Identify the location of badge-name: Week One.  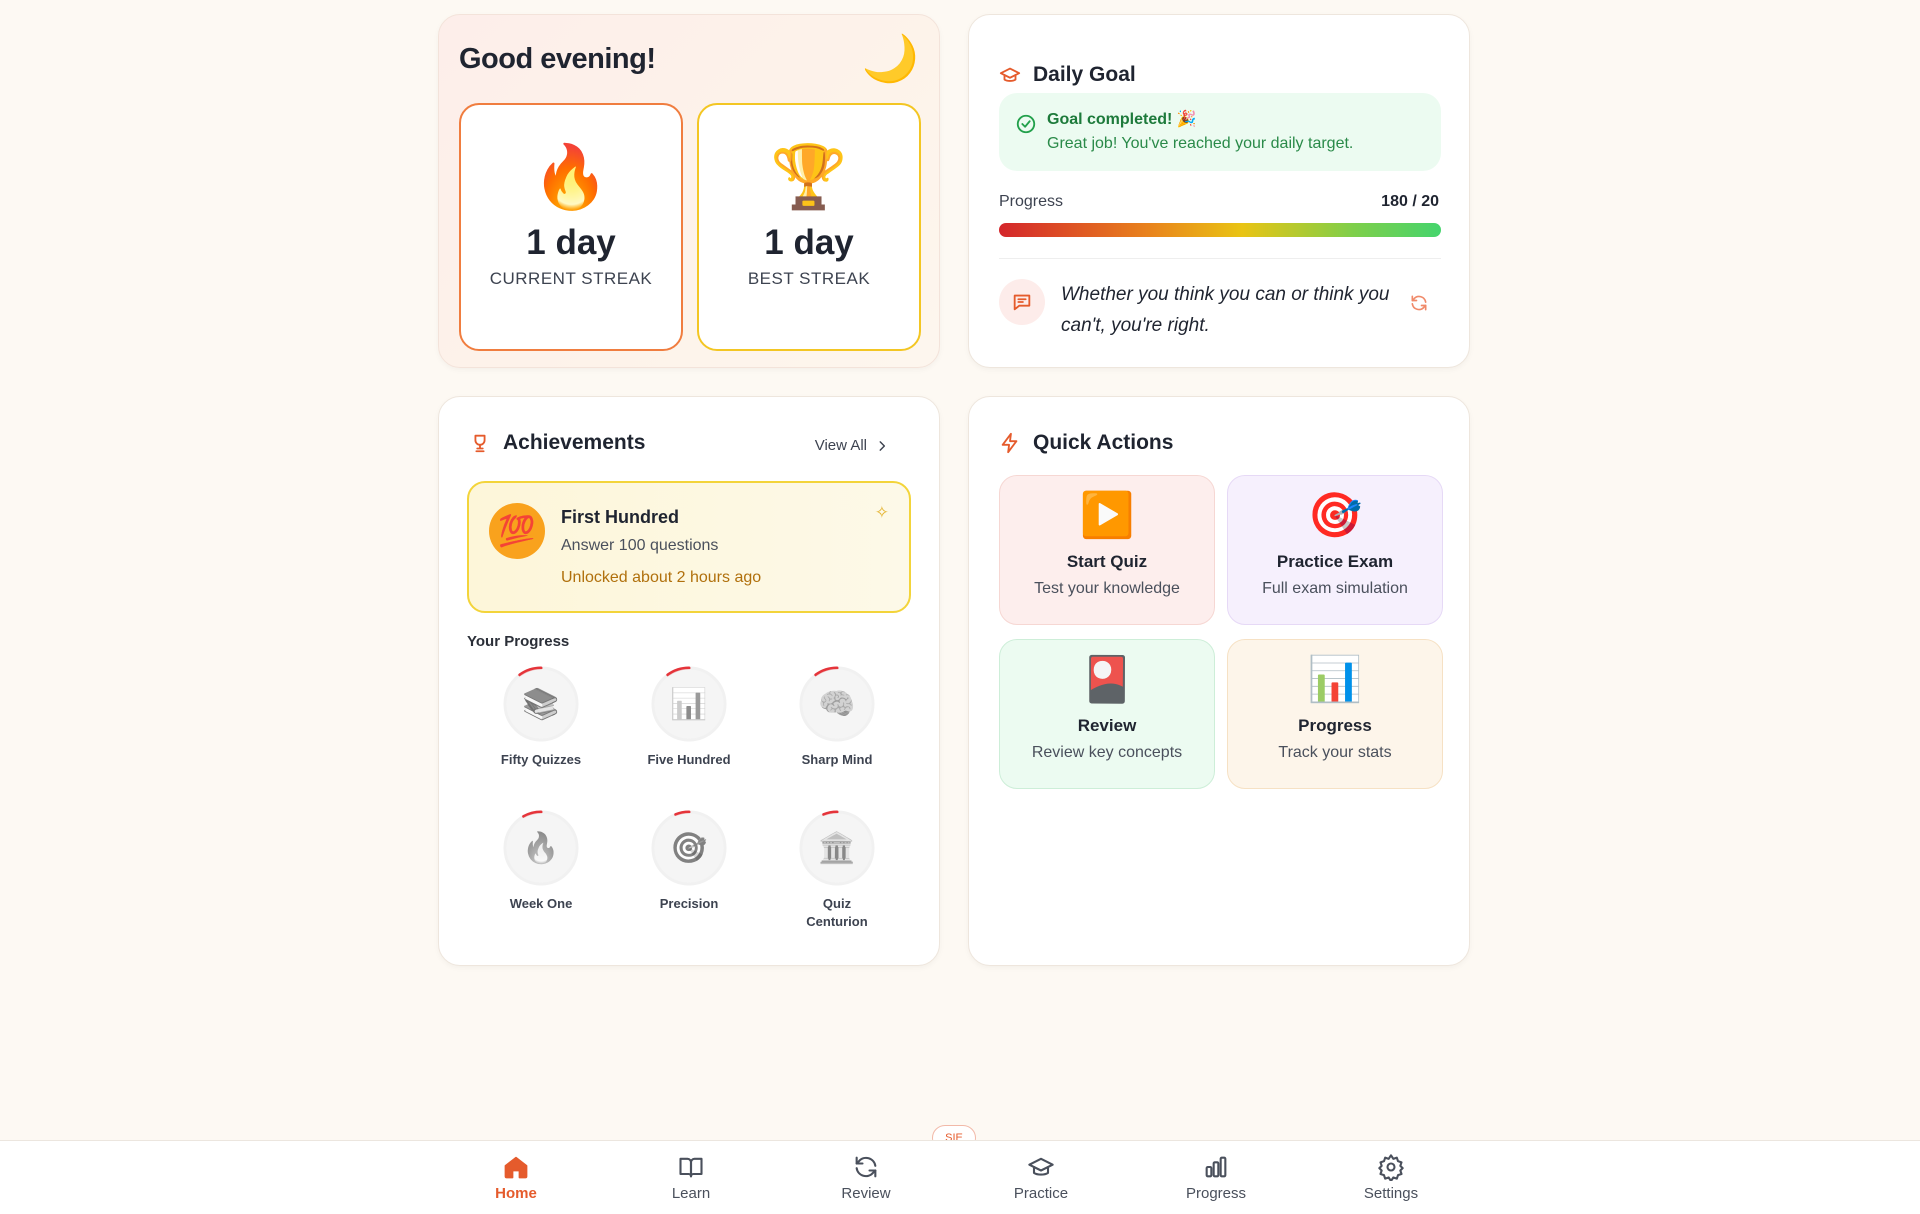
(541, 903).